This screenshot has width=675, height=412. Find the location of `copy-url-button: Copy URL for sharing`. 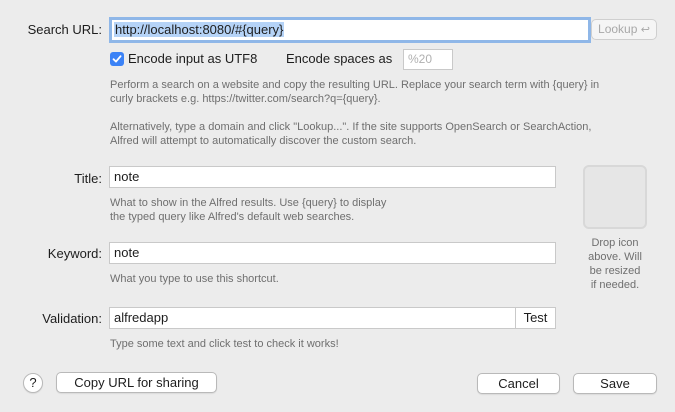

copy-url-button: Copy URL for sharing is located at coordinates (136, 382).